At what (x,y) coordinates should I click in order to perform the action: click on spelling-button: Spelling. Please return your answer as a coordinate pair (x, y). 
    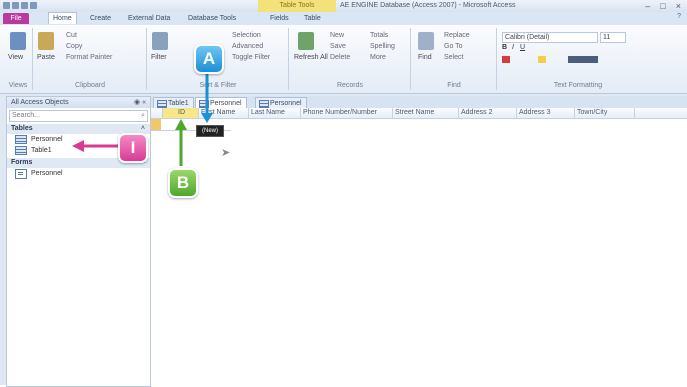
    Looking at the image, I should click on (382, 46).